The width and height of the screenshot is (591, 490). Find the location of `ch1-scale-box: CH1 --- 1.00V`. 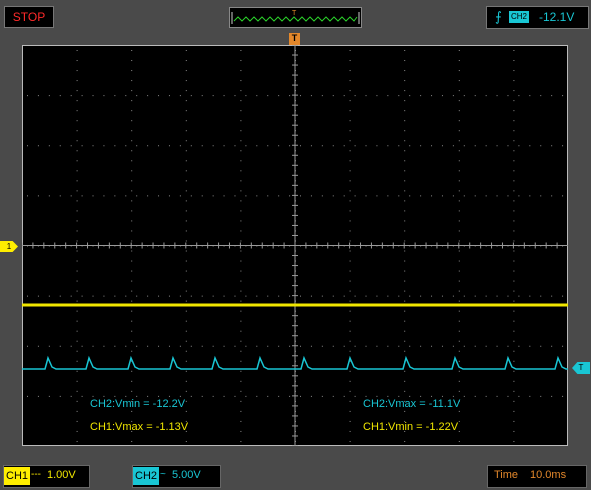

ch1-scale-box: CH1 --- 1.00V is located at coordinates (46, 476).